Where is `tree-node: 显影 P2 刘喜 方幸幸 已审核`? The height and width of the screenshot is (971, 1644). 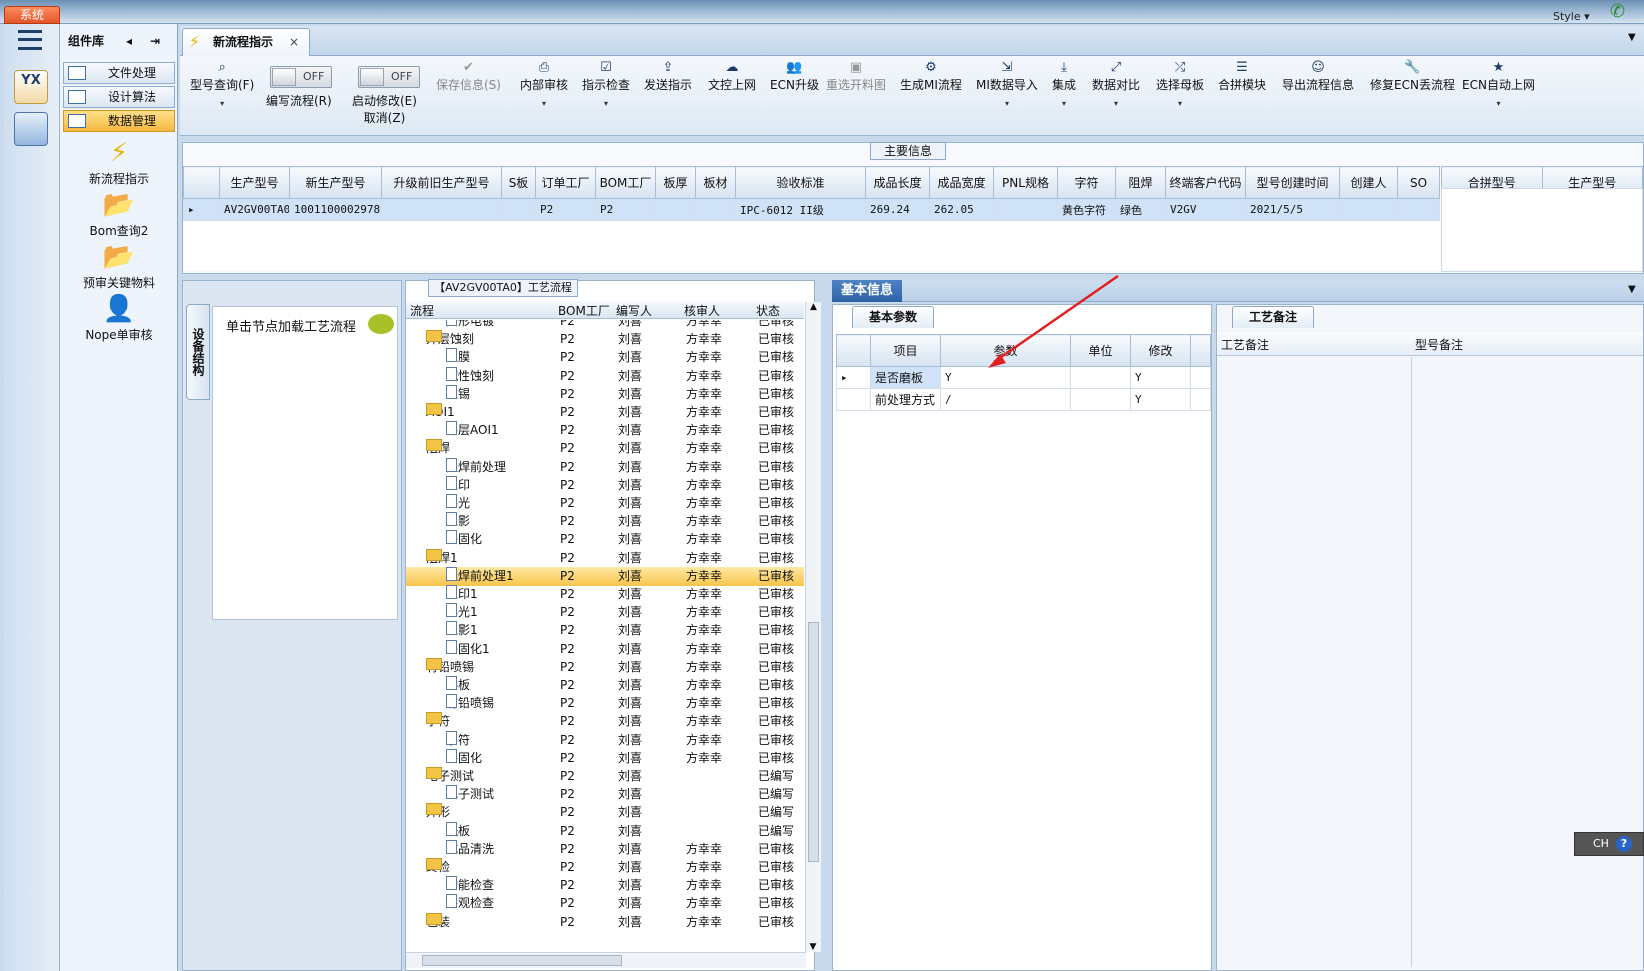
tree-node: 显影 P2 刘喜 方幸幸 已审核 is located at coordinates (605, 521).